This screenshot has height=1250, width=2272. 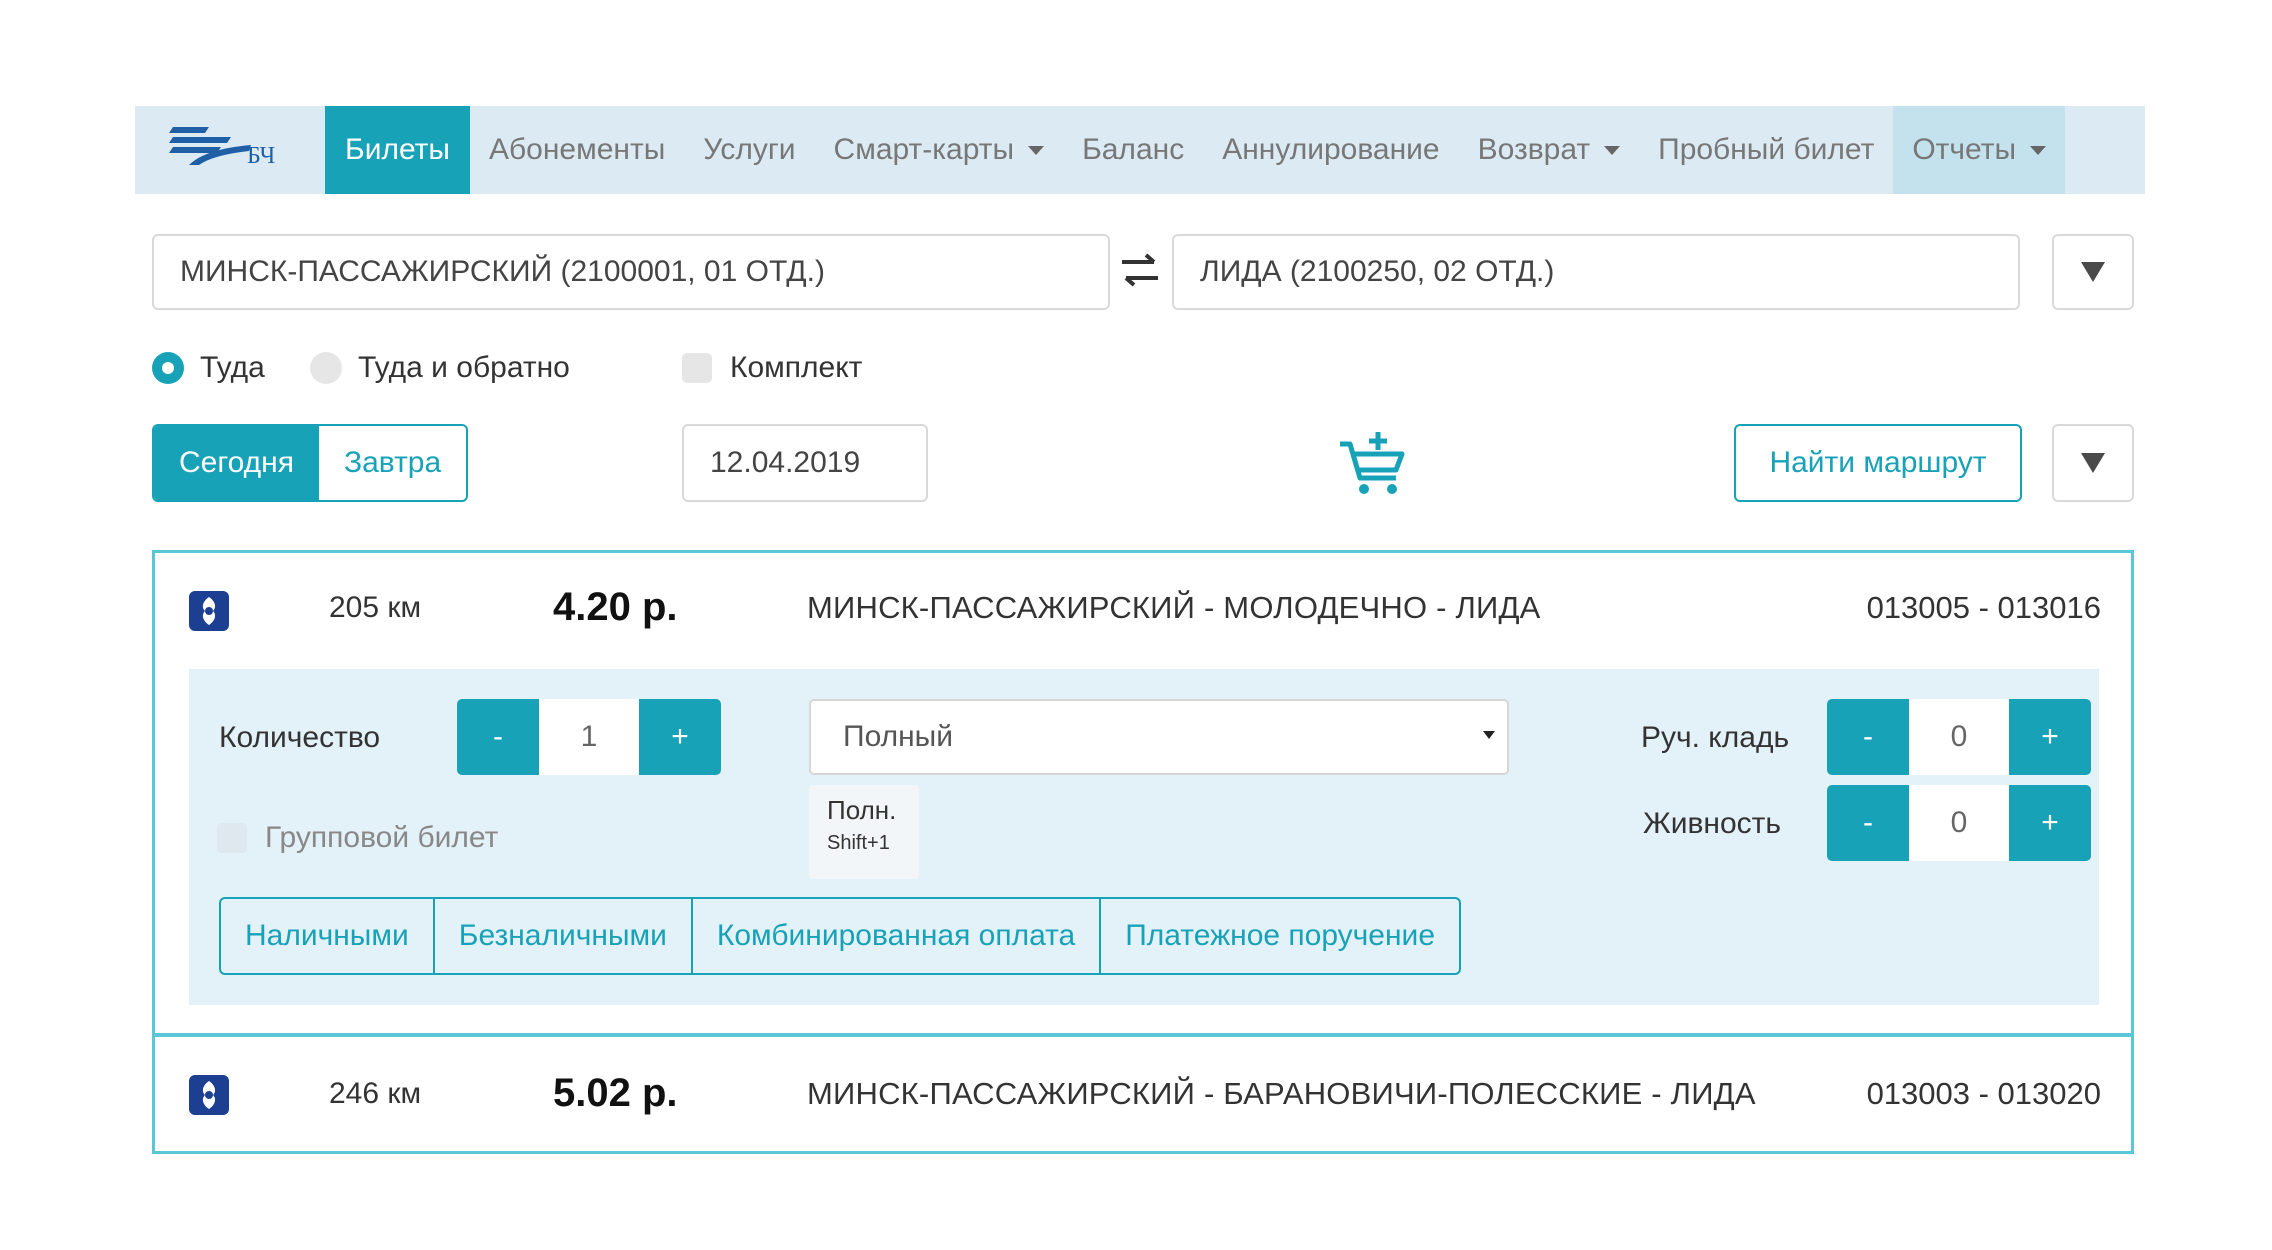 What do you see at coordinates (1372, 464) in the screenshot?
I see `add-to-cart-icon` at bounding box center [1372, 464].